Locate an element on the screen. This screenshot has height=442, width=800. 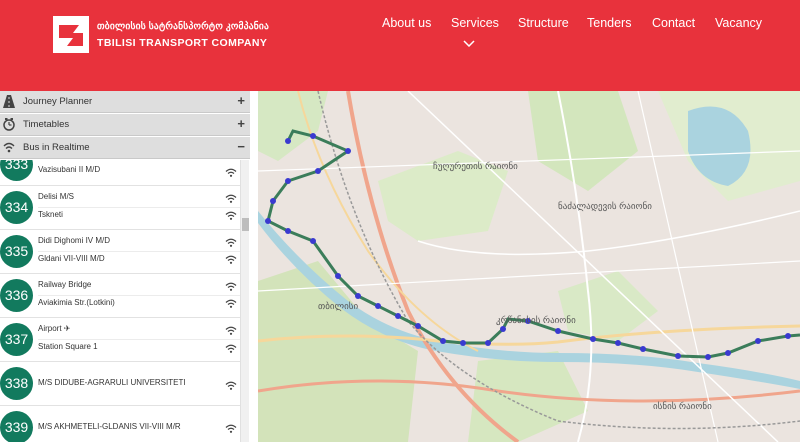
accordion-timetables: Timetables + is located at coordinates (125, 125).